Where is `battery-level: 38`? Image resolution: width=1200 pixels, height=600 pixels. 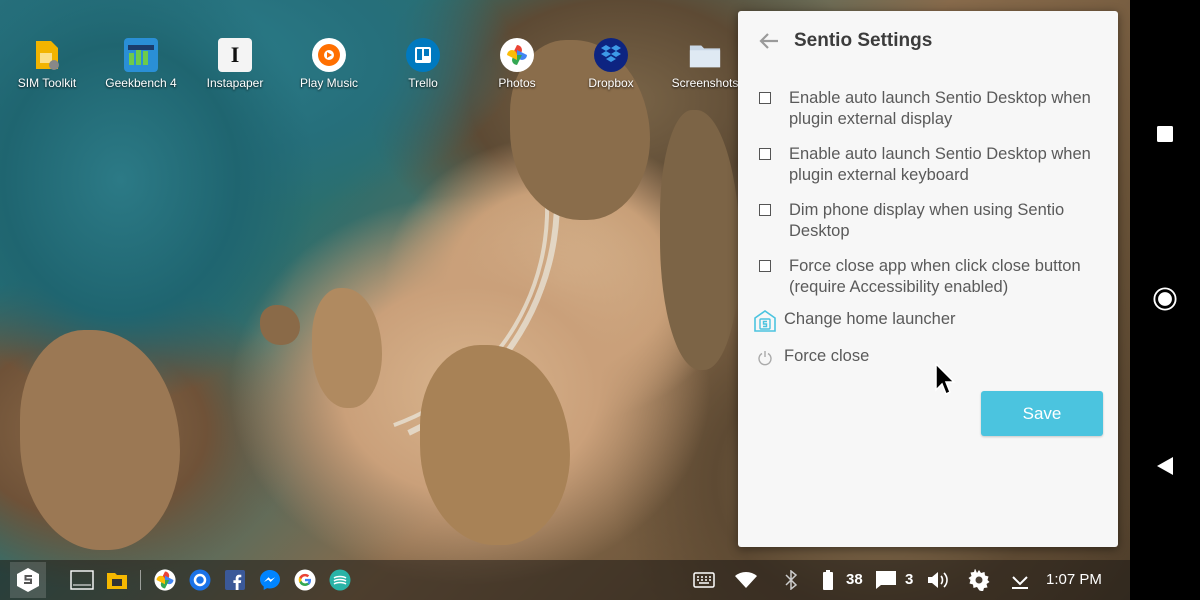 battery-level: 38 is located at coordinates (854, 579).